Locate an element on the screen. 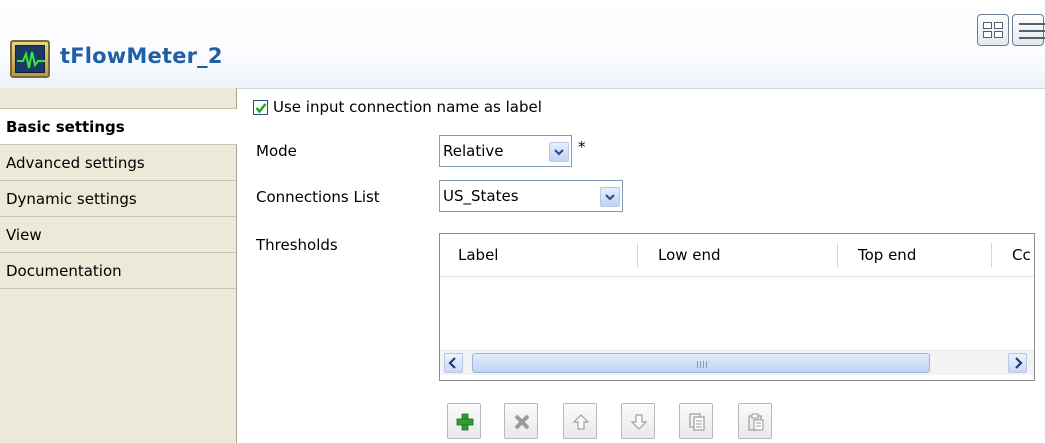  scroll-left-icon is located at coordinates (453, 363).